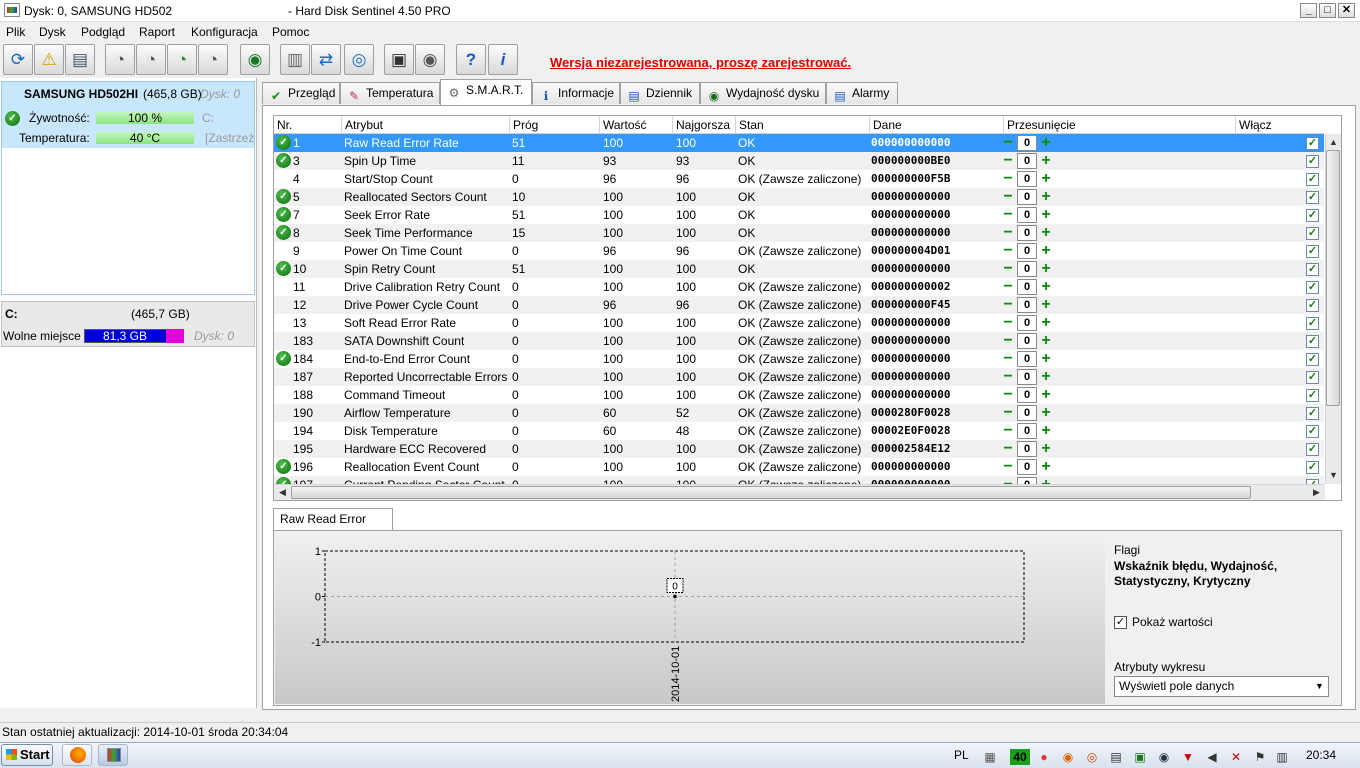 The height and width of the screenshot is (768, 1360). What do you see at coordinates (1140, 757) in the screenshot?
I see `tray-nvidia-icon: ▣` at bounding box center [1140, 757].